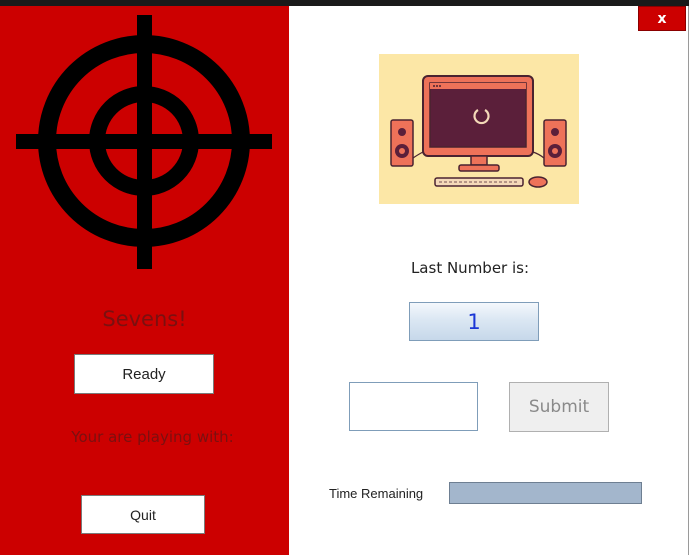 Image resolution: width=689 pixels, height=555 pixels. What do you see at coordinates (559, 407) in the screenshot?
I see `submit-button: Submit` at bounding box center [559, 407].